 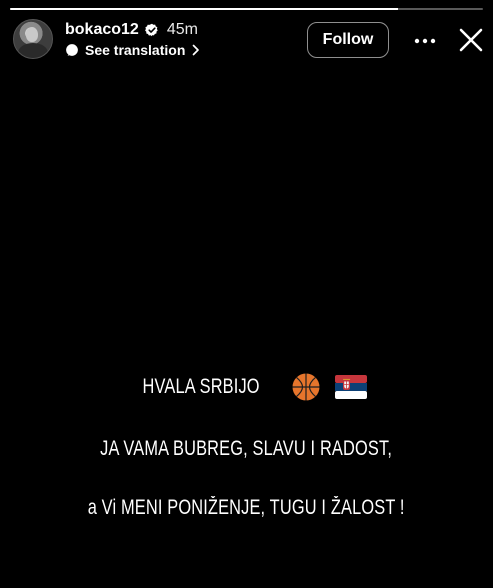 What do you see at coordinates (201, 386) in the screenshot?
I see `story-text-line-1-text: HVALA SRBIJO` at bounding box center [201, 386].